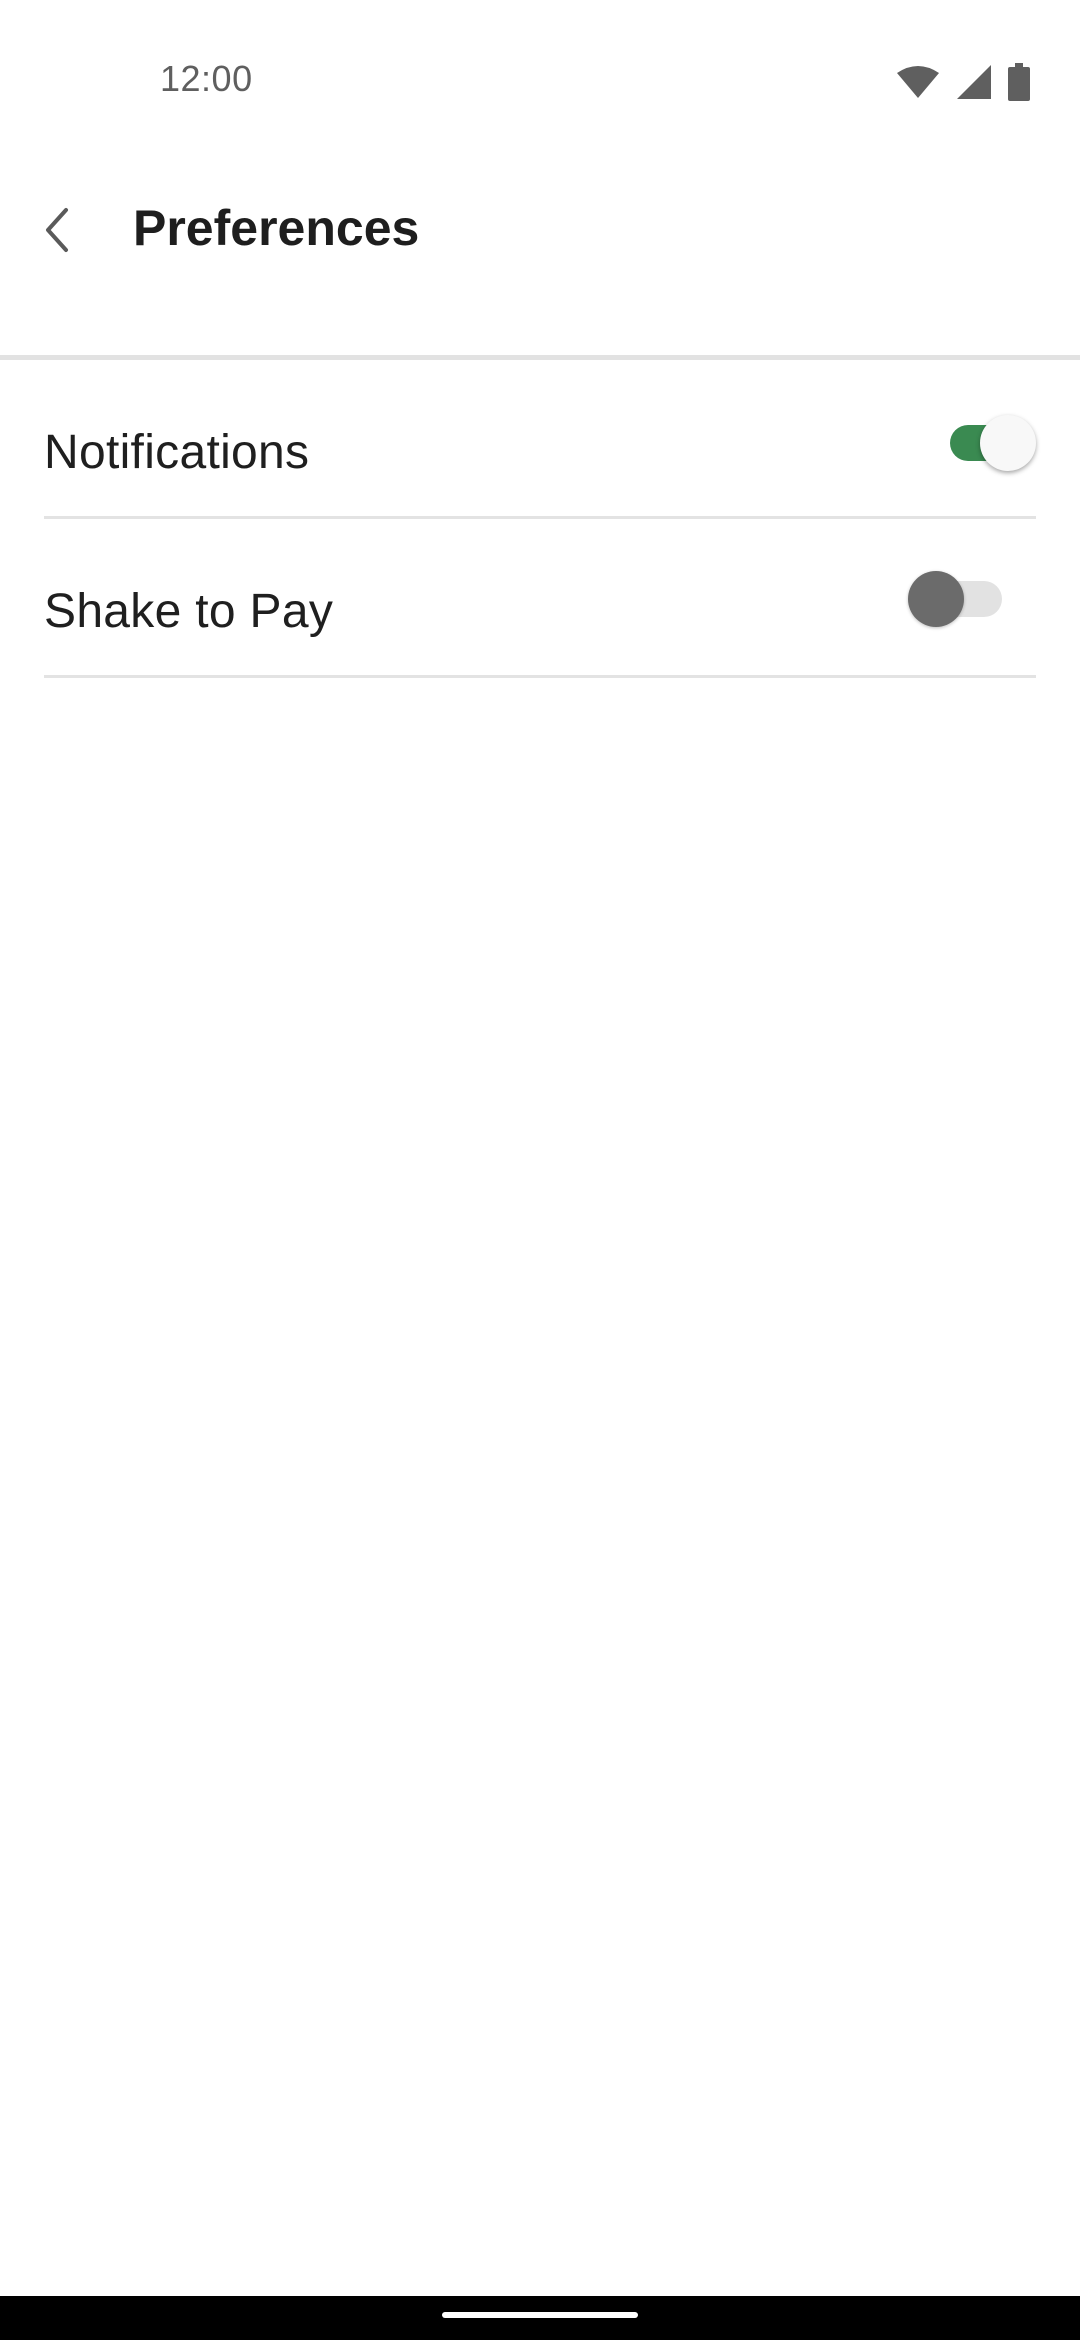  What do you see at coordinates (540, 260) in the screenshot?
I see `app-bar: Preferences` at bounding box center [540, 260].